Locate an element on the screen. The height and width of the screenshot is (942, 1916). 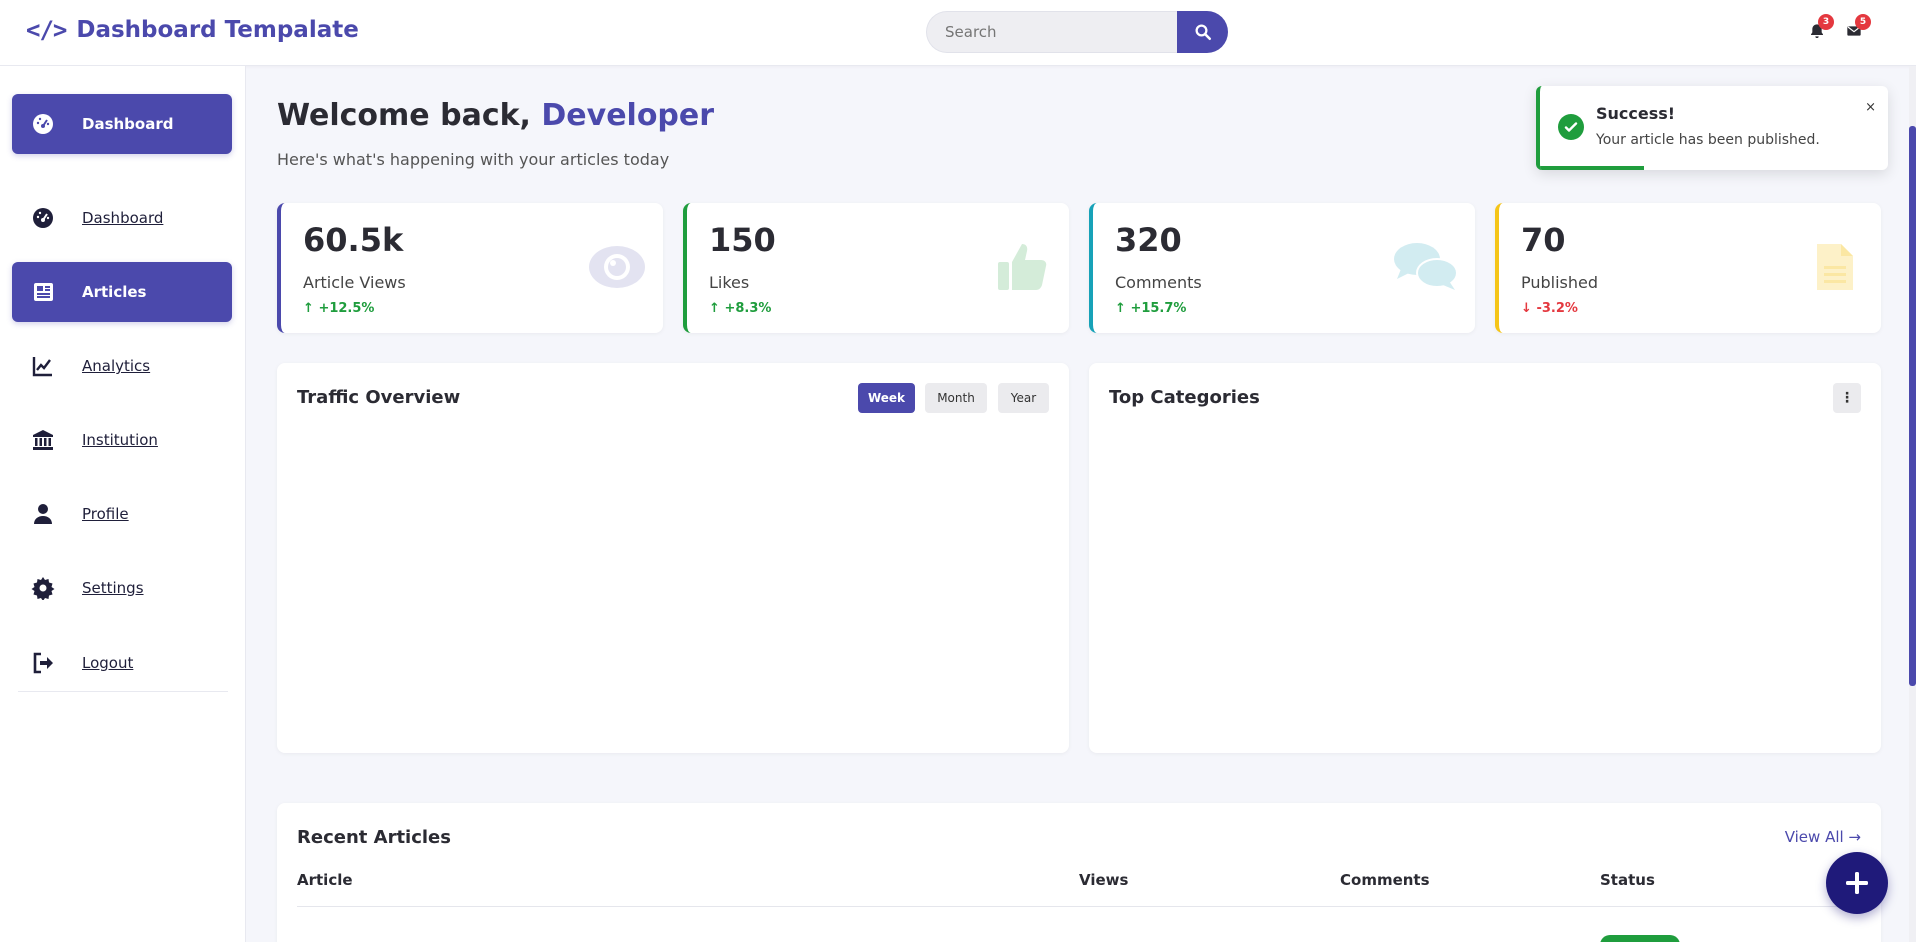
stat-card-likes: 150 Likes ↑ +8.3% is located at coordinates (876, 268).